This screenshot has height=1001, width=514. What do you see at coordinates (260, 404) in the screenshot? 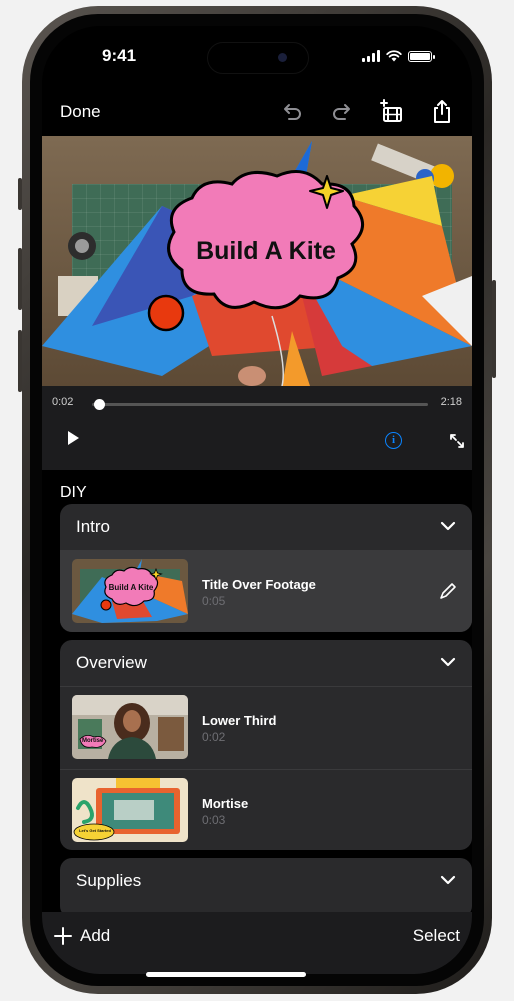
I see `scrubber-track` at bounding box center [260, 404].